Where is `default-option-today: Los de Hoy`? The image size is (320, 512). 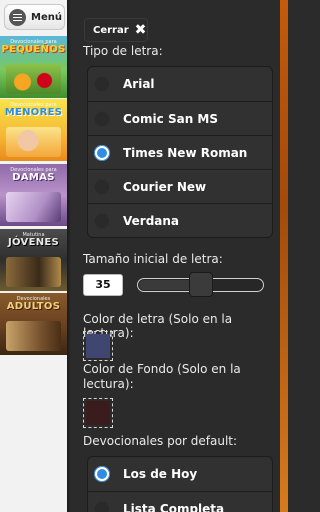
default-option-today: Los de Hoy is located at coordinates (180, 474).